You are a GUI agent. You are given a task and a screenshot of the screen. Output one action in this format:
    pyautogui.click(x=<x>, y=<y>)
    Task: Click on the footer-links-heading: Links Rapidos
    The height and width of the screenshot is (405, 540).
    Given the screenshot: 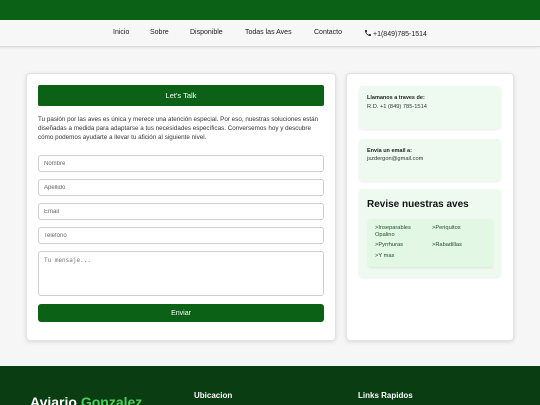 What is the action you would take?
    pyautogui.click(x=385, y=395)
    